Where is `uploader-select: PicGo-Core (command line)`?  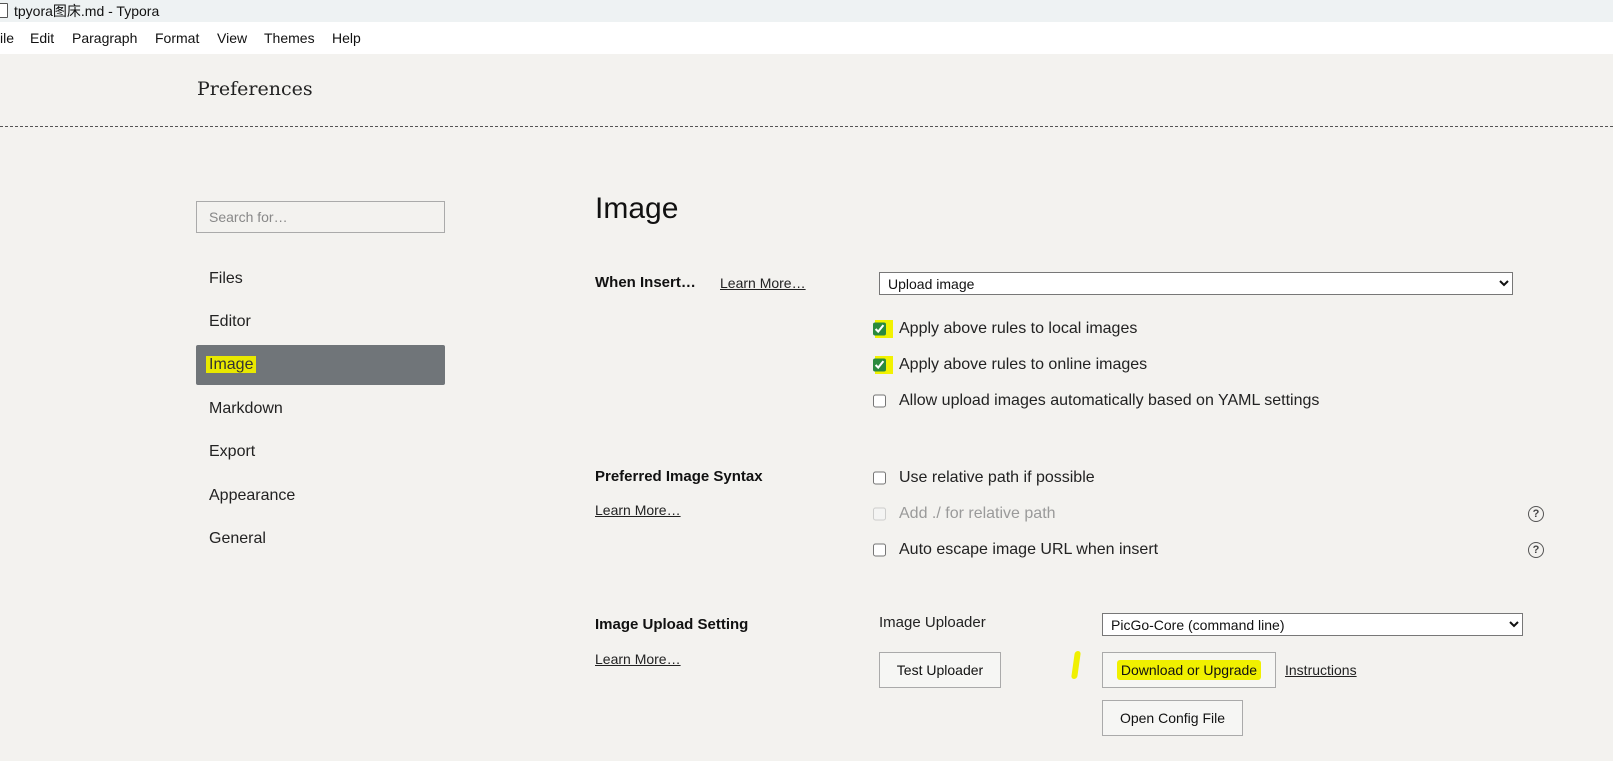 uploader-select: PicGo-Core (command line) is located at coordinates (1312, 624).